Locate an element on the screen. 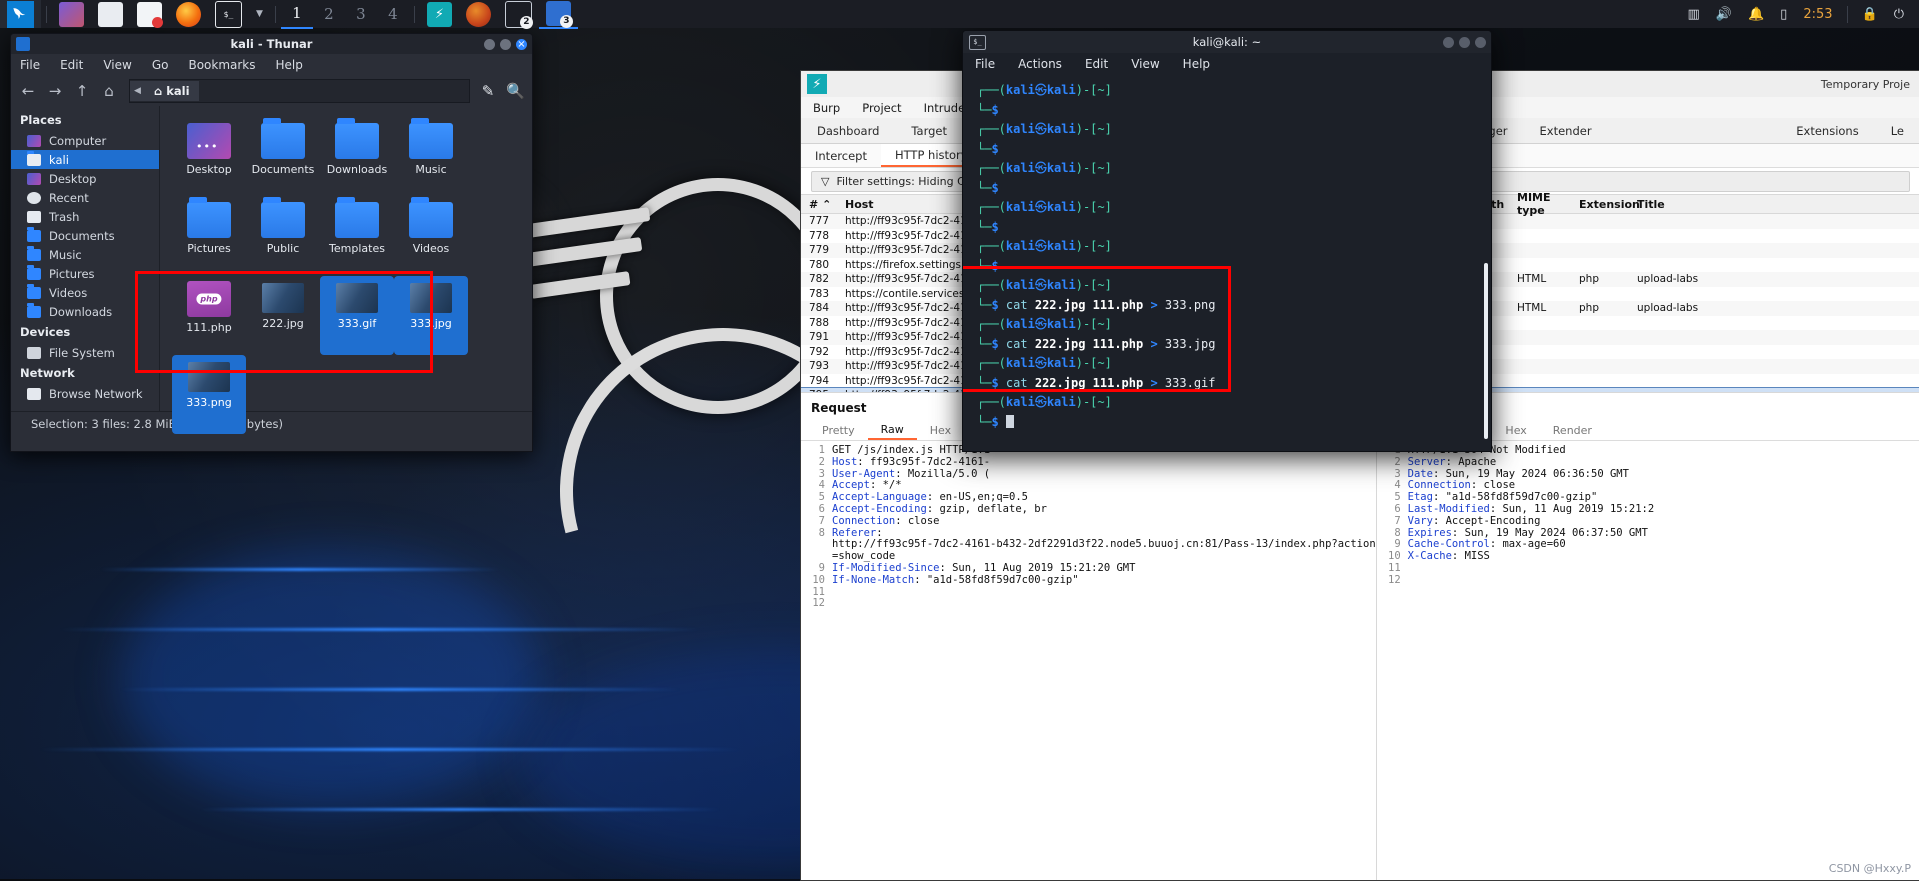 This screenshot has width=1919, height=881. terminal-menu-view: View is located at coordinates (1145, 64).